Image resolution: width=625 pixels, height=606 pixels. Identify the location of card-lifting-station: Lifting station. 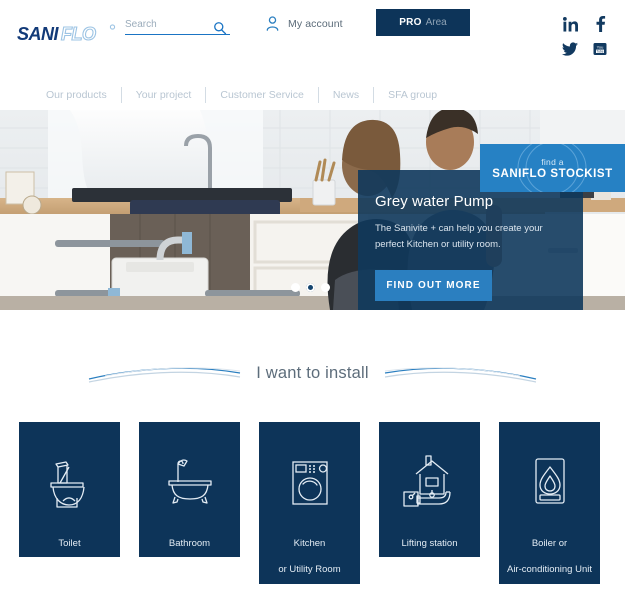
(429, 489).